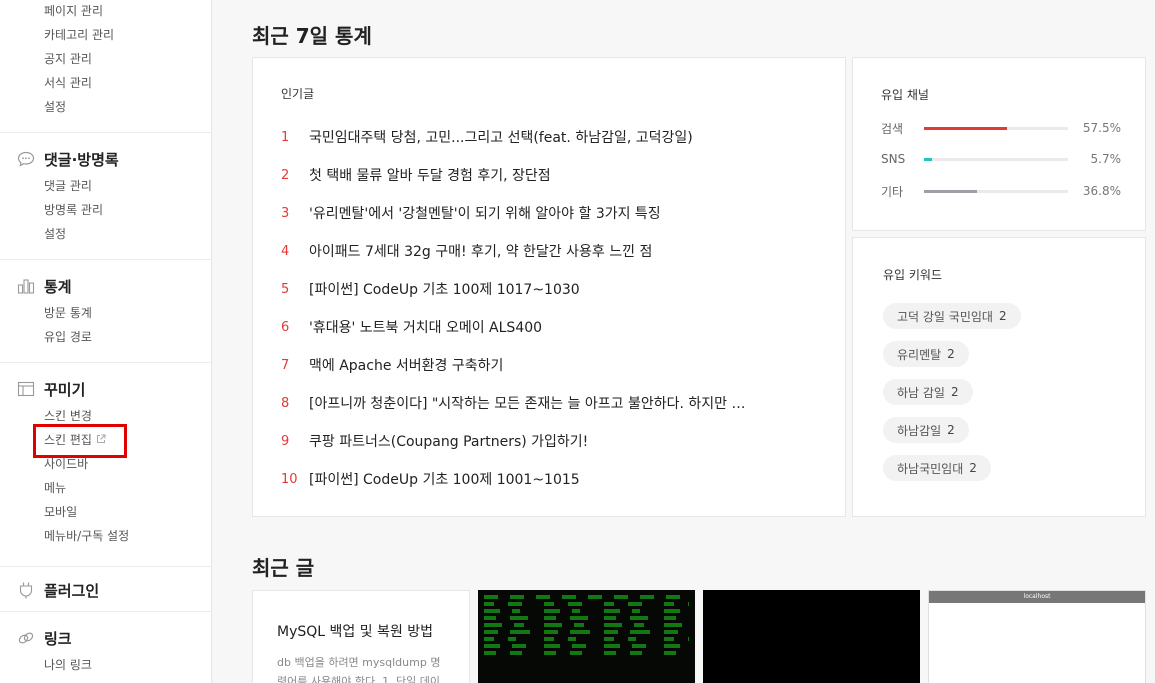 This screenshot has width=1155, height=683. I want to click on terminal-screenshot-lines, so click(586, 625).